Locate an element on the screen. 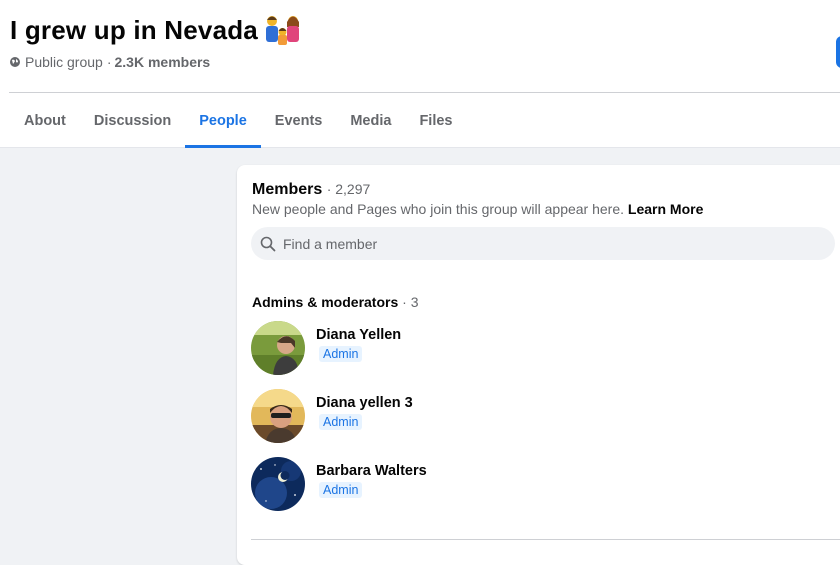 This screenshot has width=840, height=565. group-subtitle: Public group · 2.3K members is located at coordinates (110, 62).